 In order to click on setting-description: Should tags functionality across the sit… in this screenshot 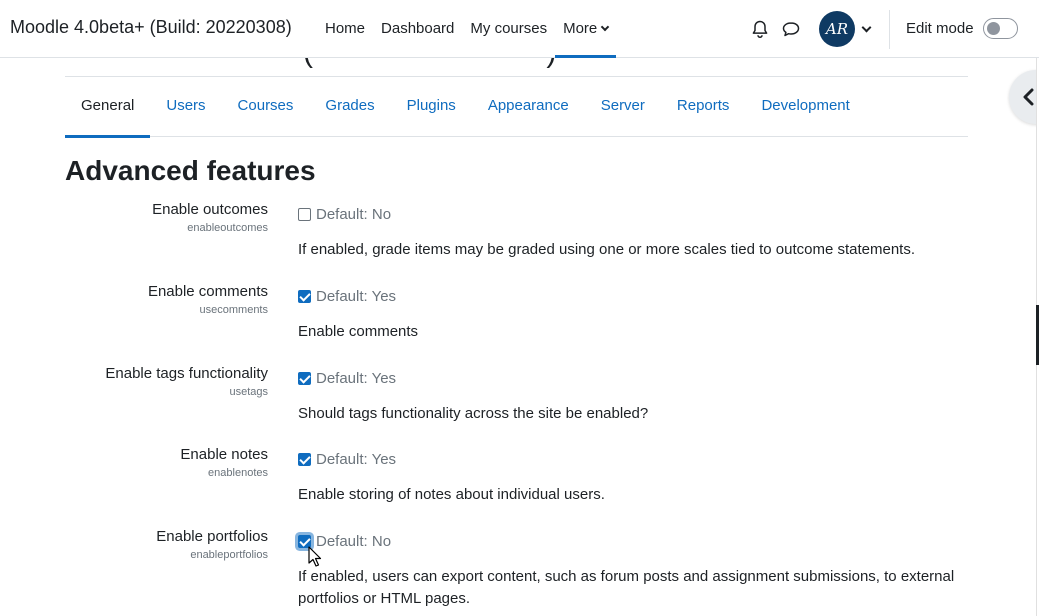, I will do `click(473, 413)`.